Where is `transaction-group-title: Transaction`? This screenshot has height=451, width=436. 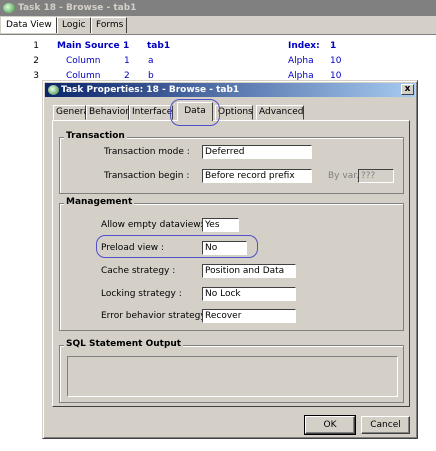 transaction-group-title: Transaction is located at coordinates (95, 136).